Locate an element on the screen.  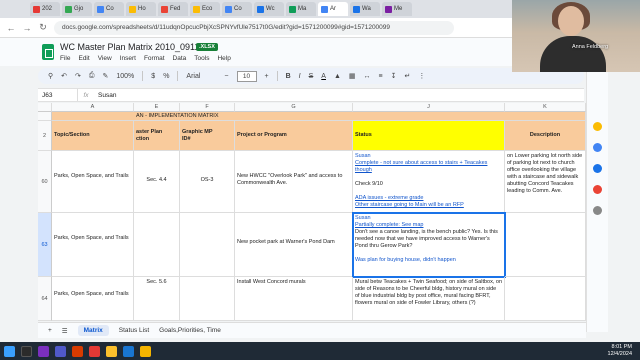
menu-tools: Tools is located at coordinates (201, 58).